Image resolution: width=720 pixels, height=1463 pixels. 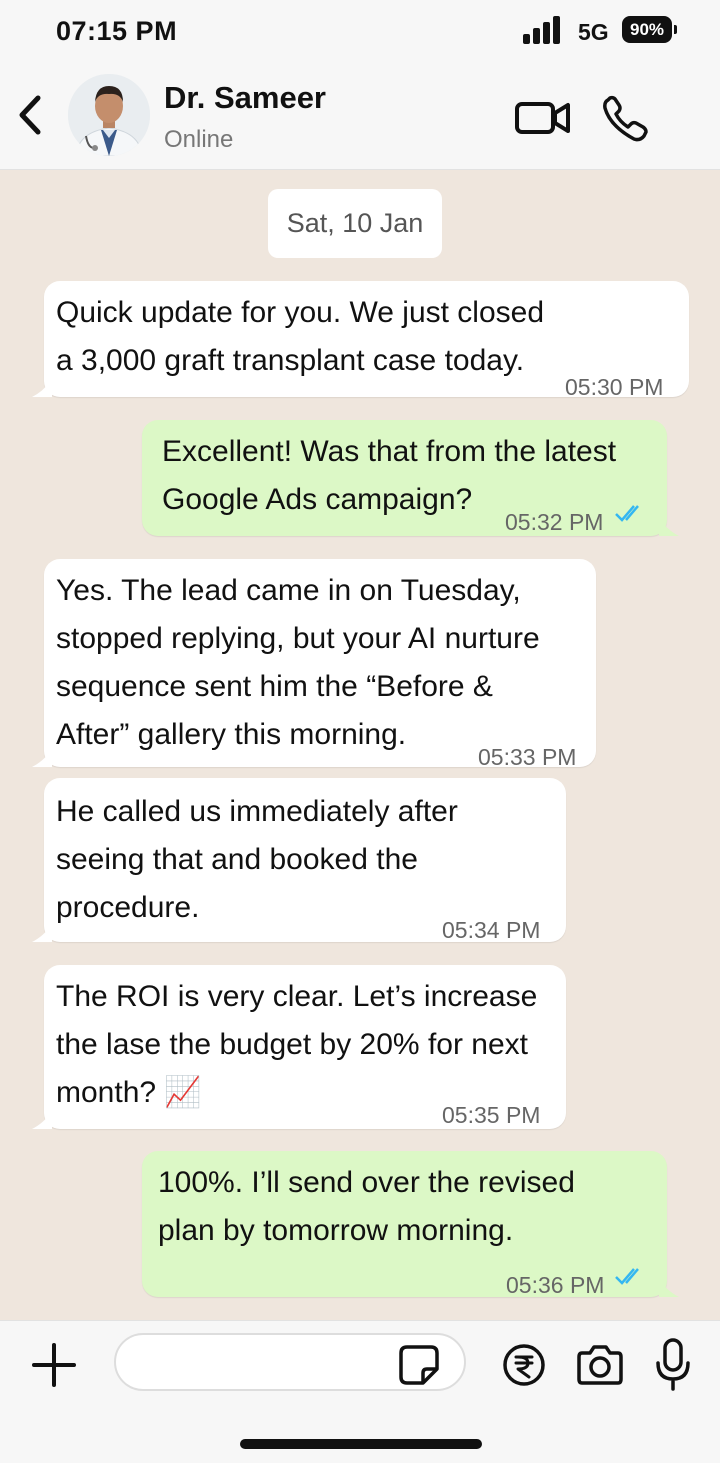 What do you see at coordinates (54, 1365) in the screenshot?
I see `plus-icon` at bounding box center [54, 1365].